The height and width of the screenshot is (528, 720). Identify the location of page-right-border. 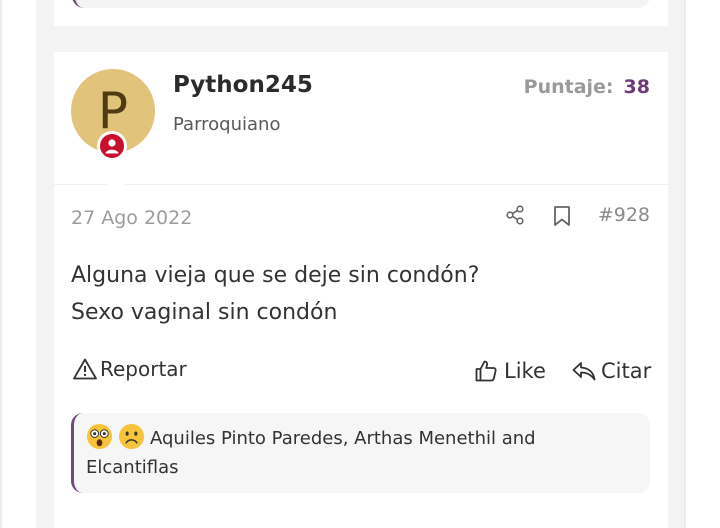
(685, 264).